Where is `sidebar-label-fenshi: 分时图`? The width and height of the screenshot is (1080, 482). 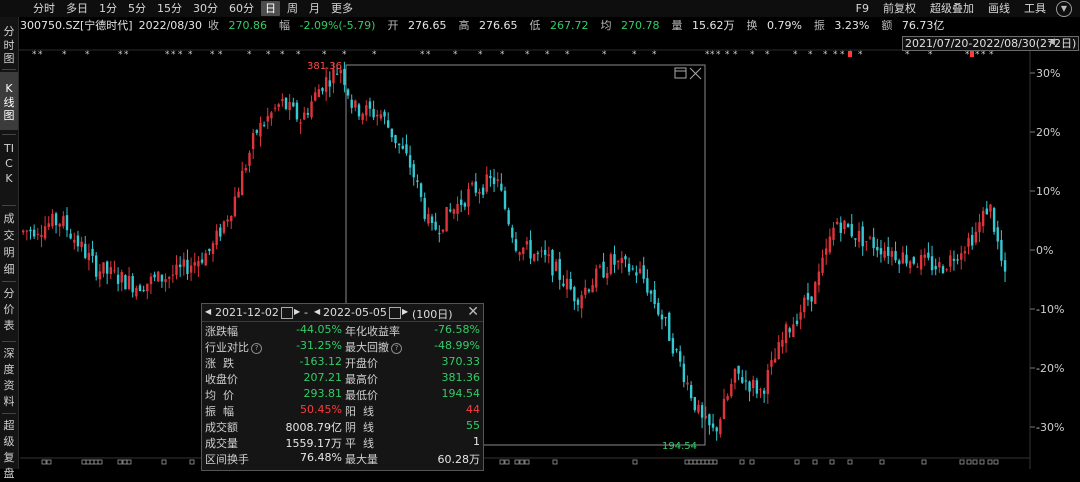
sidebar-label-fenshi: 分时图 is located at coordinates (9, 45).